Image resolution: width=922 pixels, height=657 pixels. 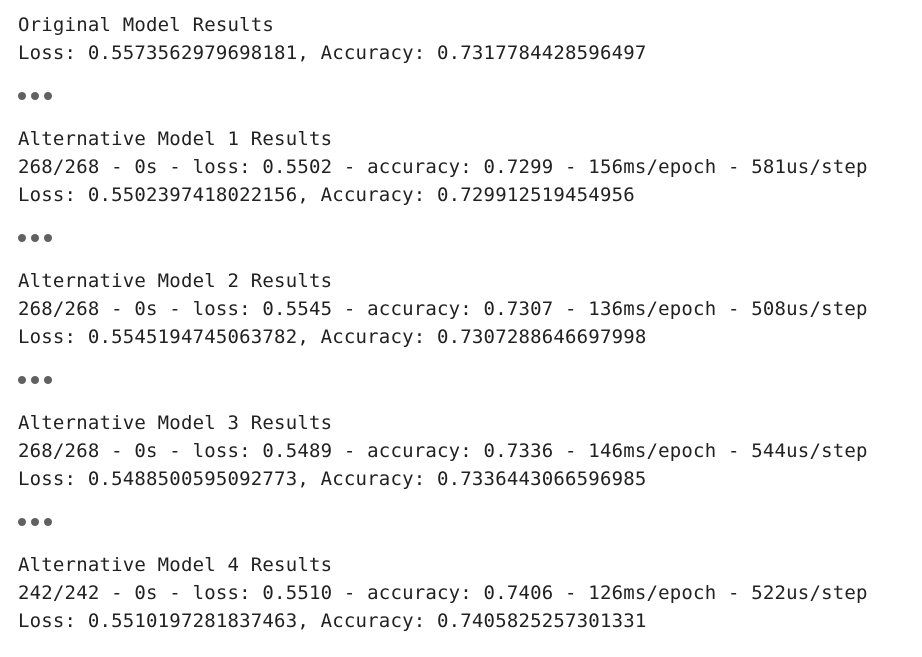 I want to click on output-block-title: Alternative Model 3 Results, so click(x=175, y=423).